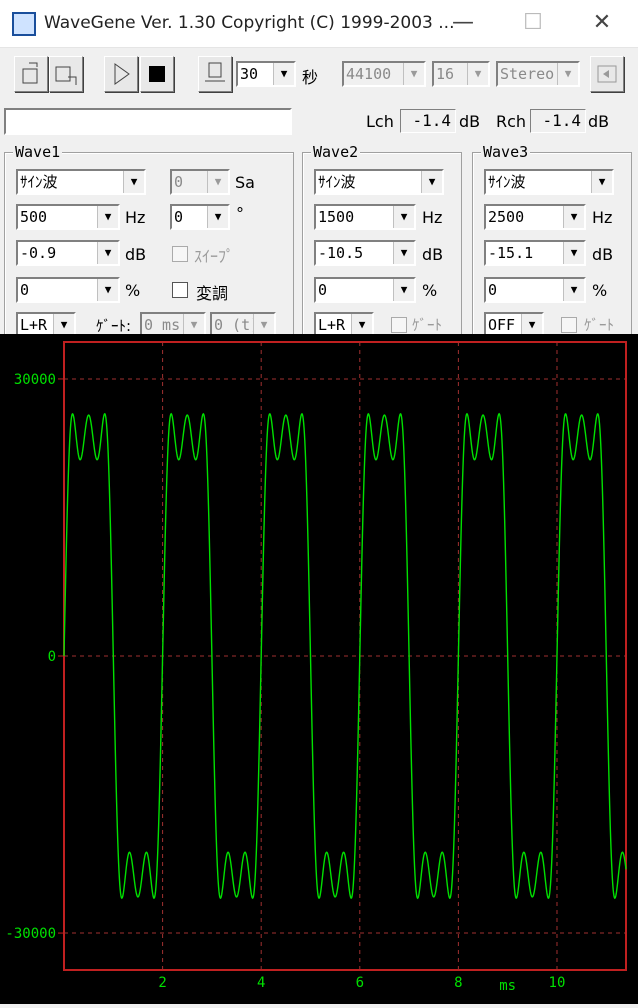 The width and height of the screenshot is (638, 1008). I want to click on x-tick-label: 6, so click(360, 983).